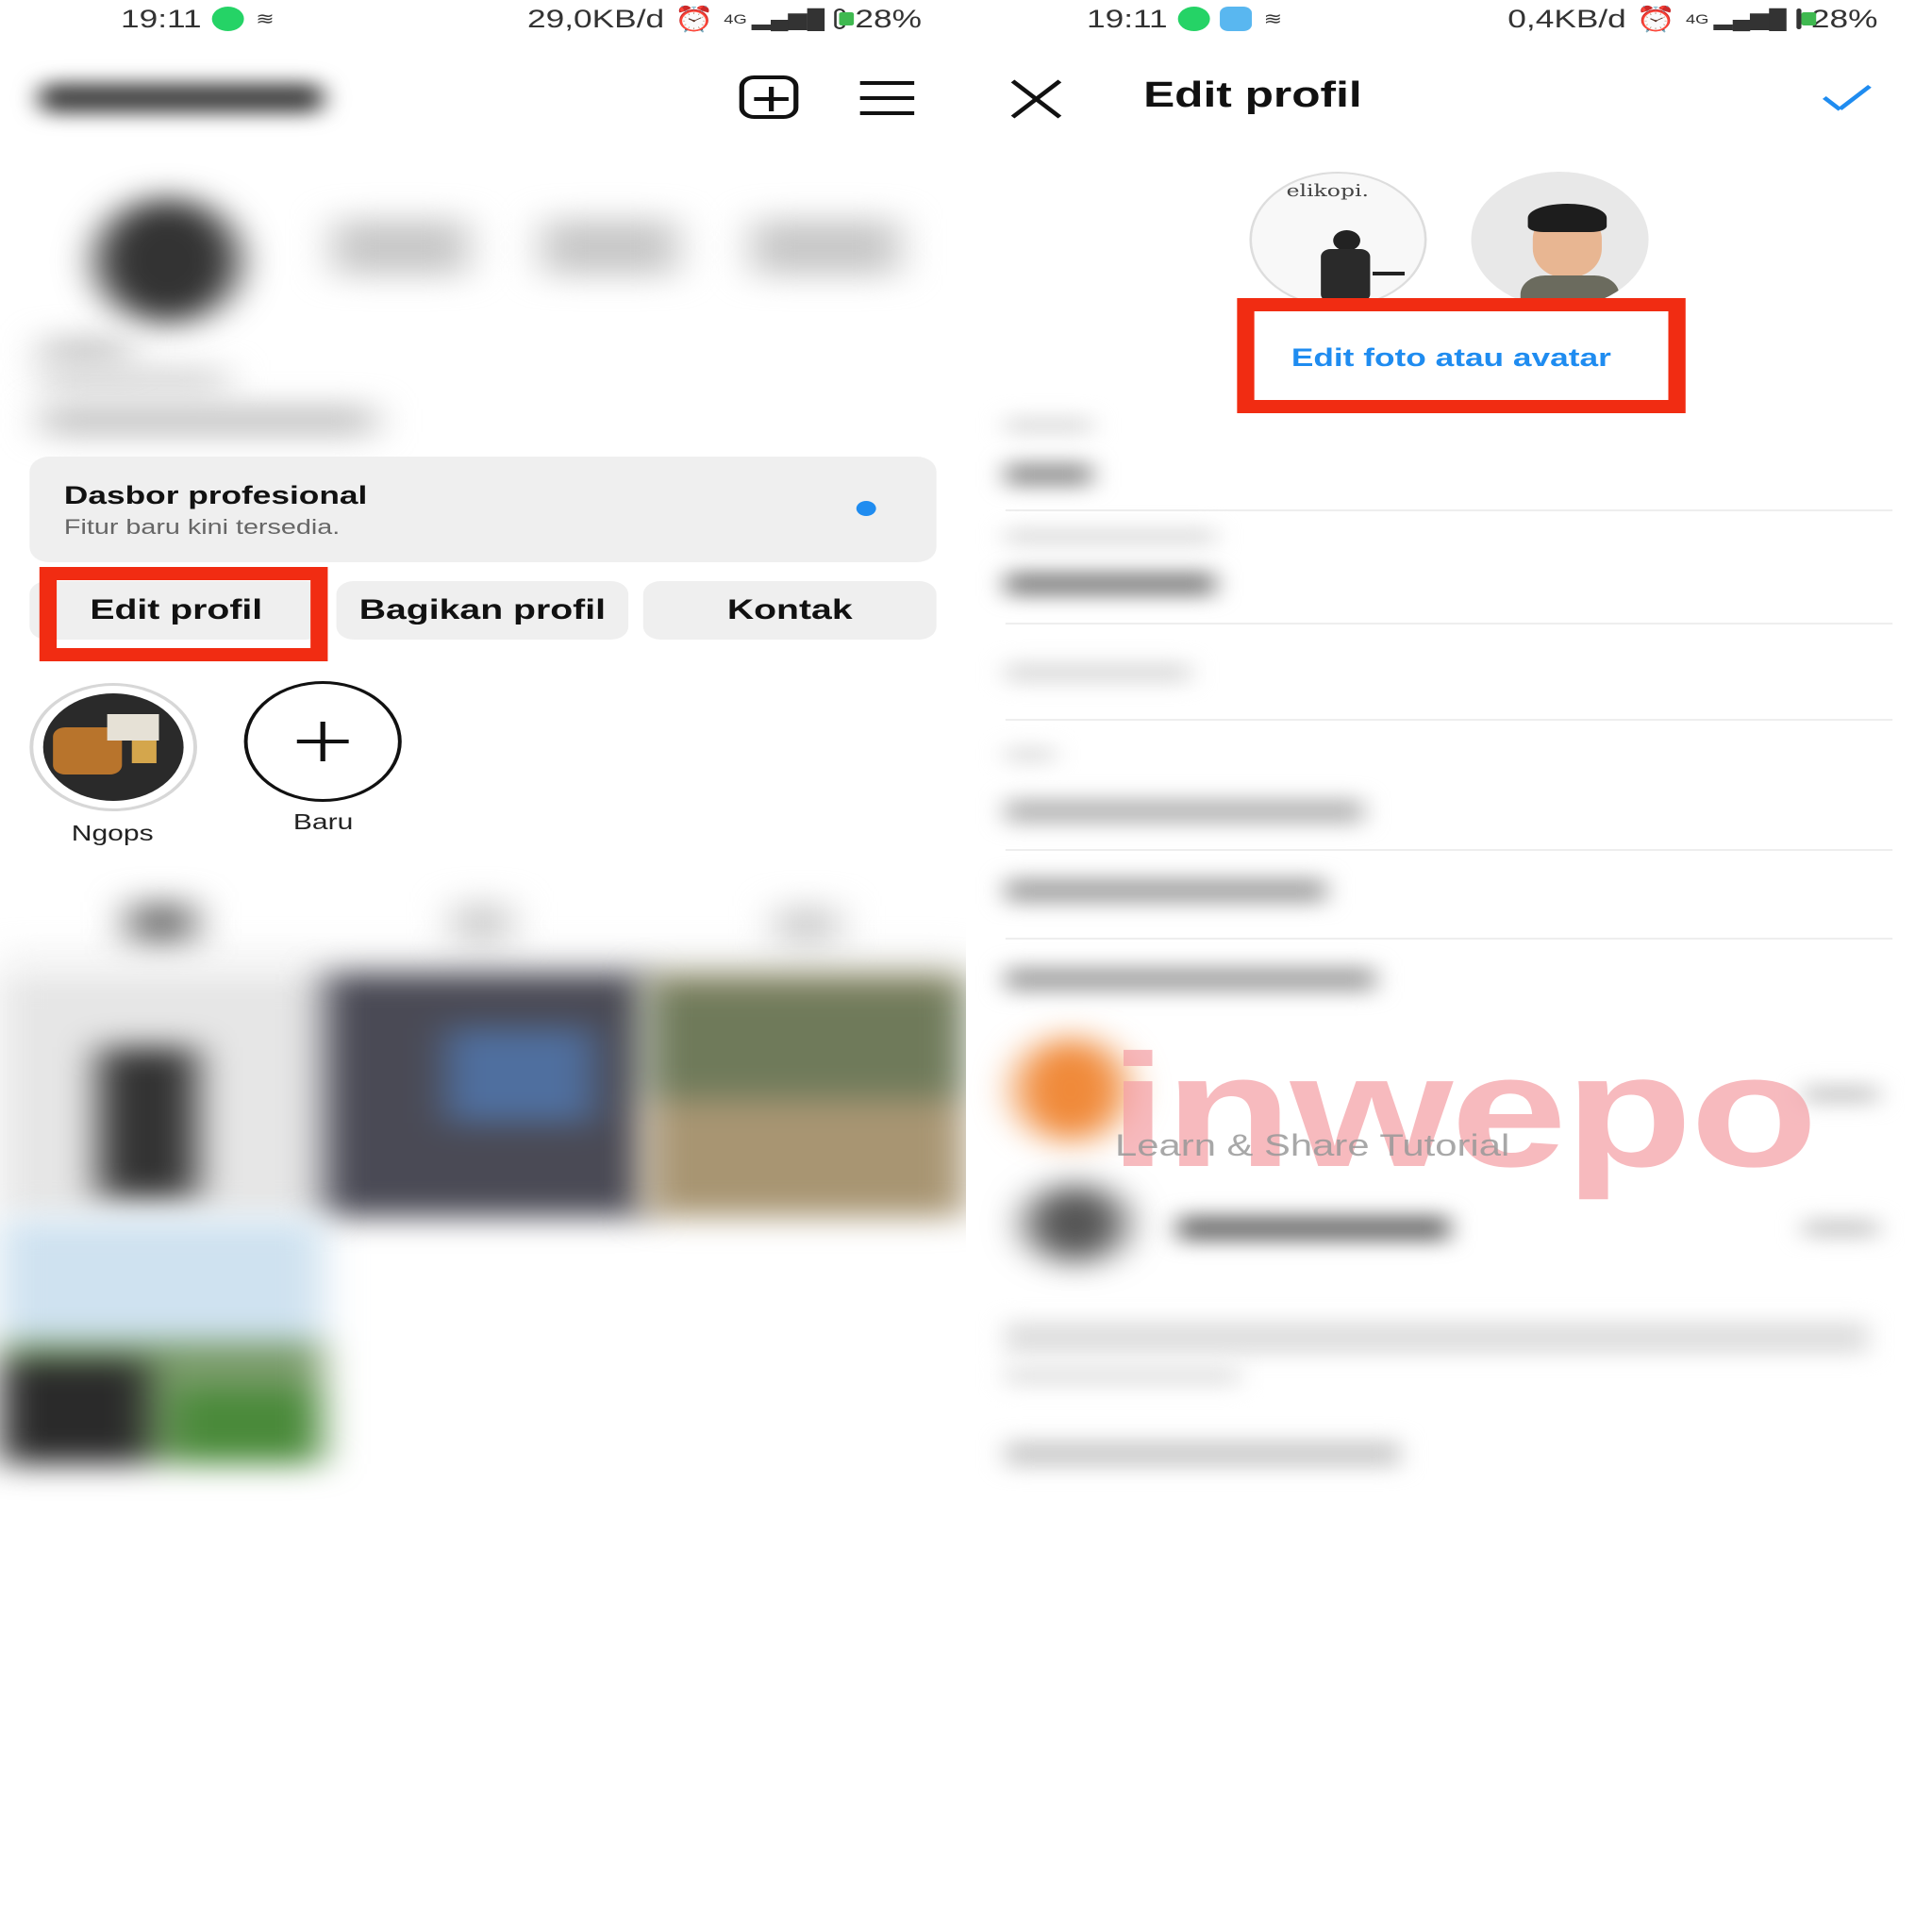 This screenshot has height=1932, width=1932. Describe the element at coordinates (1449, 510) in the screenshot. I see `field-divider` at that location.